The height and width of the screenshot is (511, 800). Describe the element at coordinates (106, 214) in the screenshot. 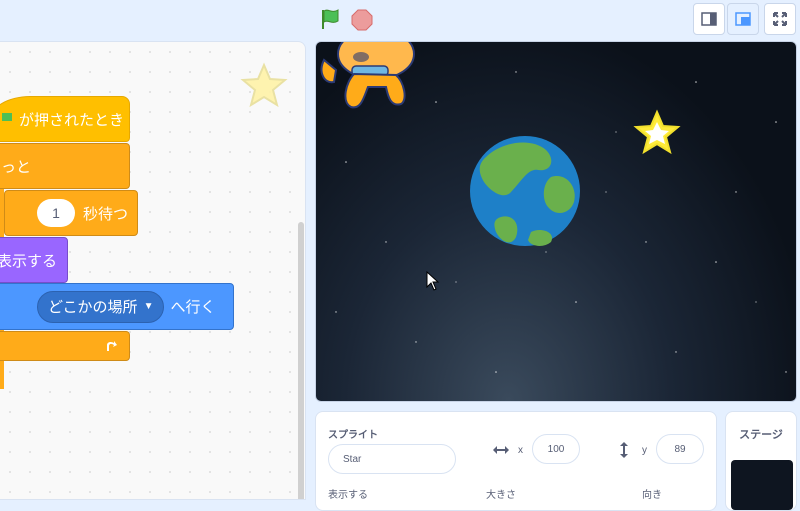

I see `wait-label: 秒待つ` at that location.